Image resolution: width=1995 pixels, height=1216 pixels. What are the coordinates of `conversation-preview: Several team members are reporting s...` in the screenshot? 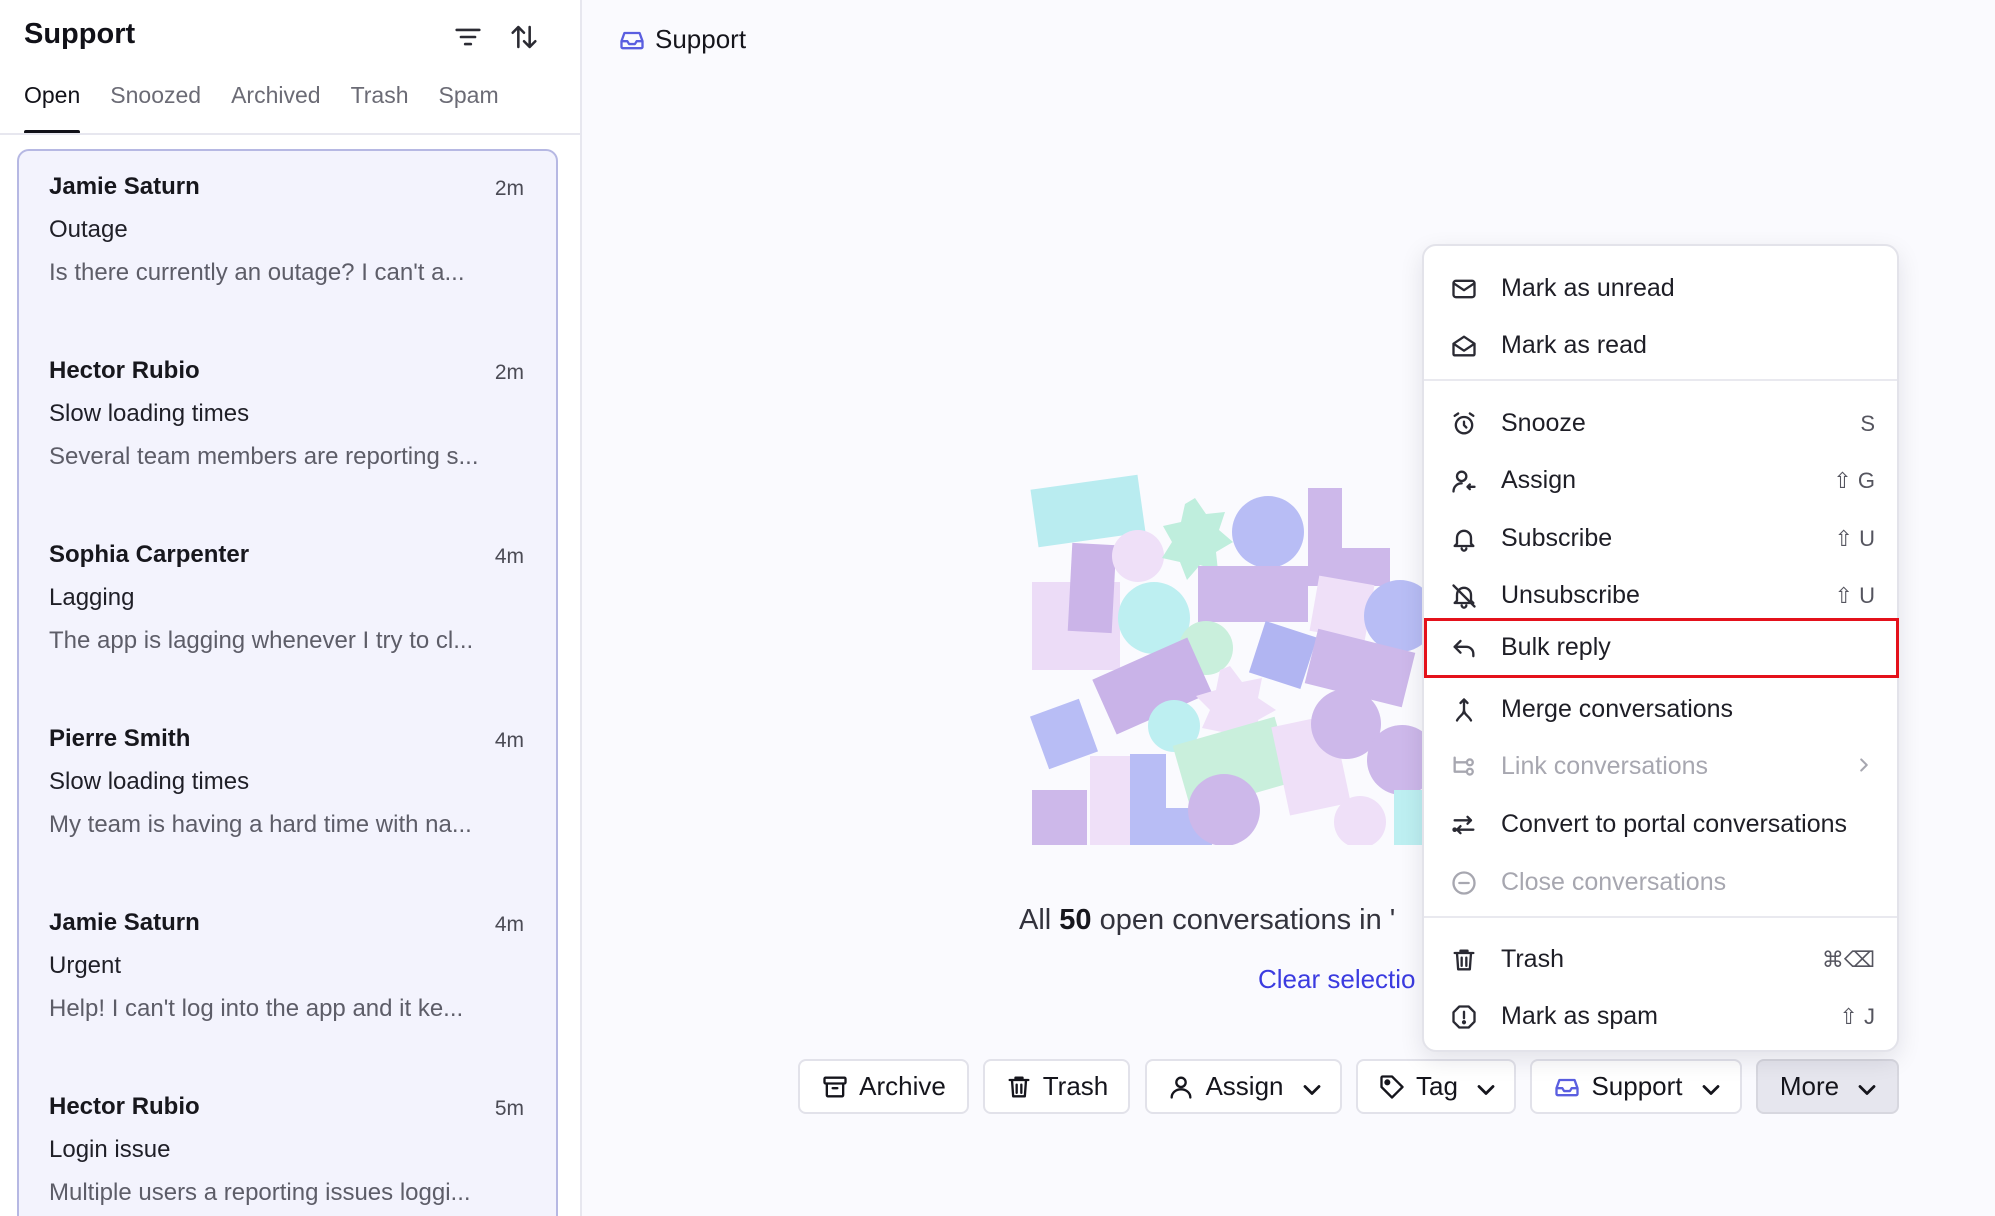 It's located at (264, 456).